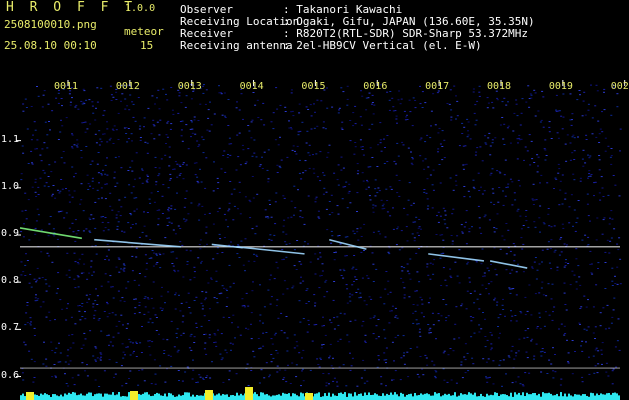  Describe the element at coordinates (50, 45) in the screenshot. I see `timestamp: 25.08.10 00:10` at that location.